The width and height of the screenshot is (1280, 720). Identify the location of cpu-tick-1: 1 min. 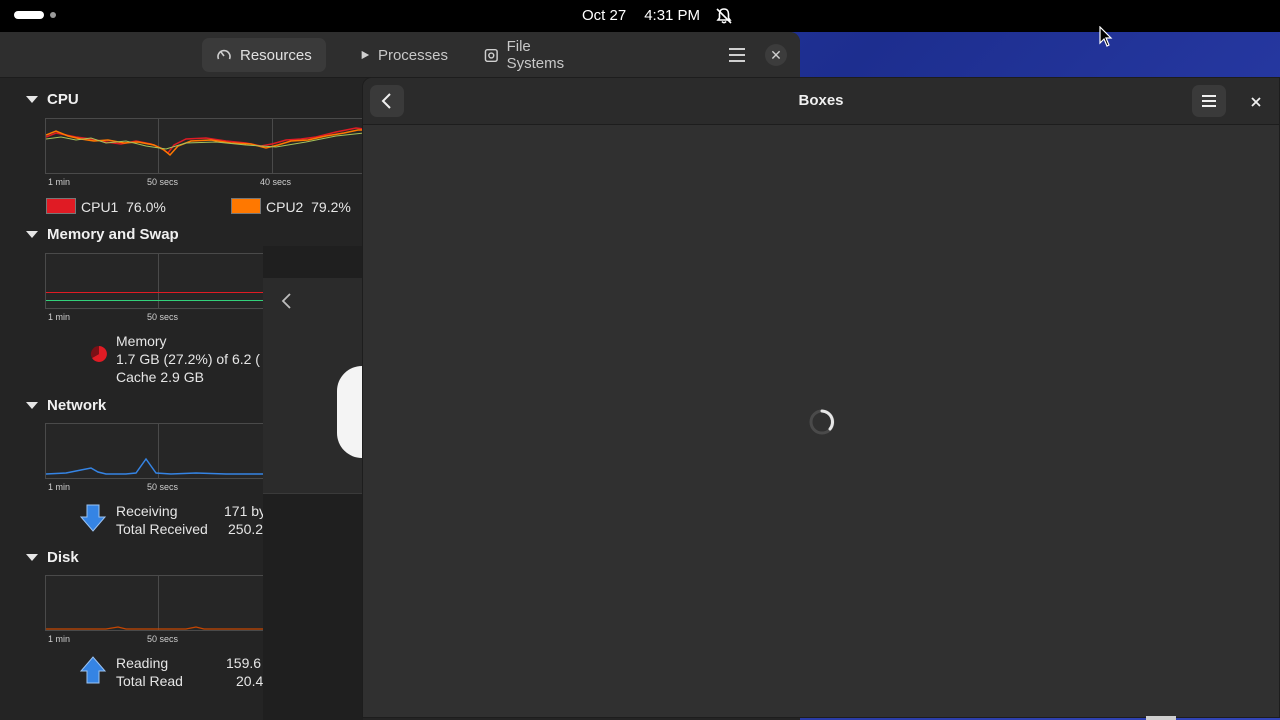
(59, 182).